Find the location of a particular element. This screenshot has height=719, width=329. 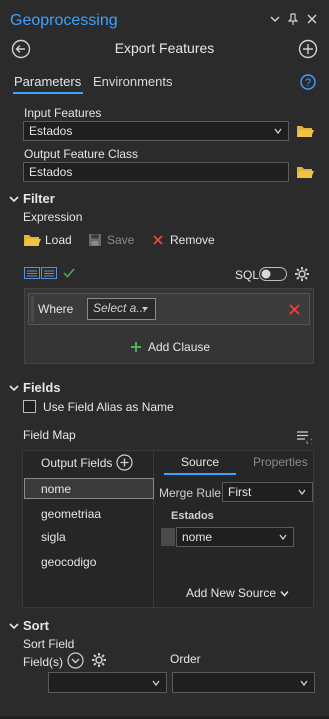

delete-clause-icon is located at coordinates (294, 309).